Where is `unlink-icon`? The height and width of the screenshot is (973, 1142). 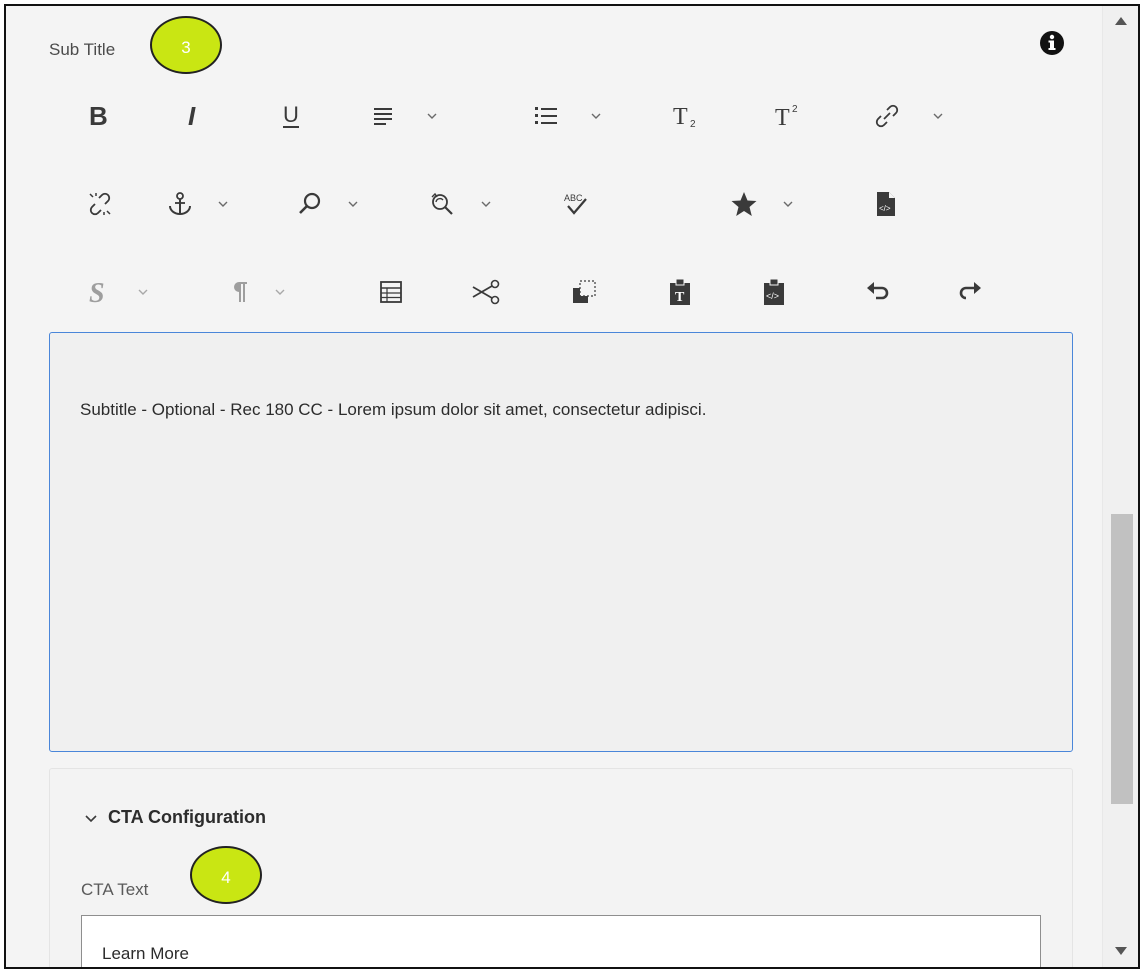 unlink-icon is located at coordinates (100, 204).